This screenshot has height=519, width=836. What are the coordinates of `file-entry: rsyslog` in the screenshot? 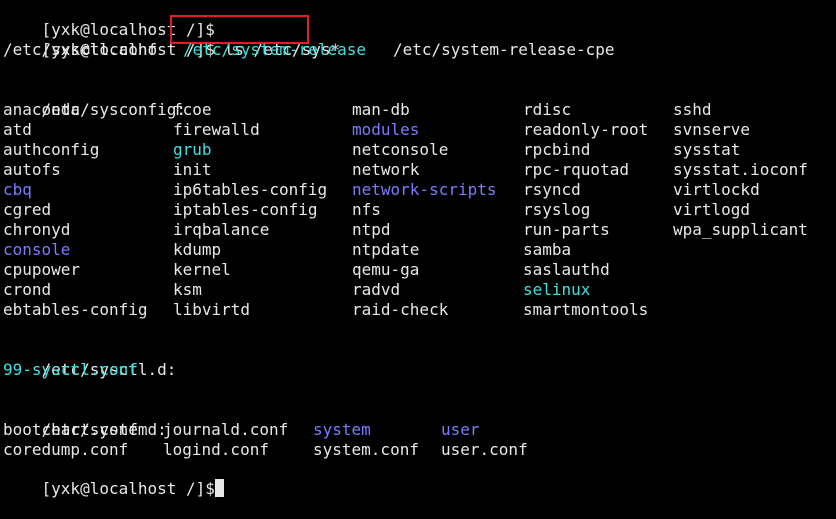 It's located at (557, 209).